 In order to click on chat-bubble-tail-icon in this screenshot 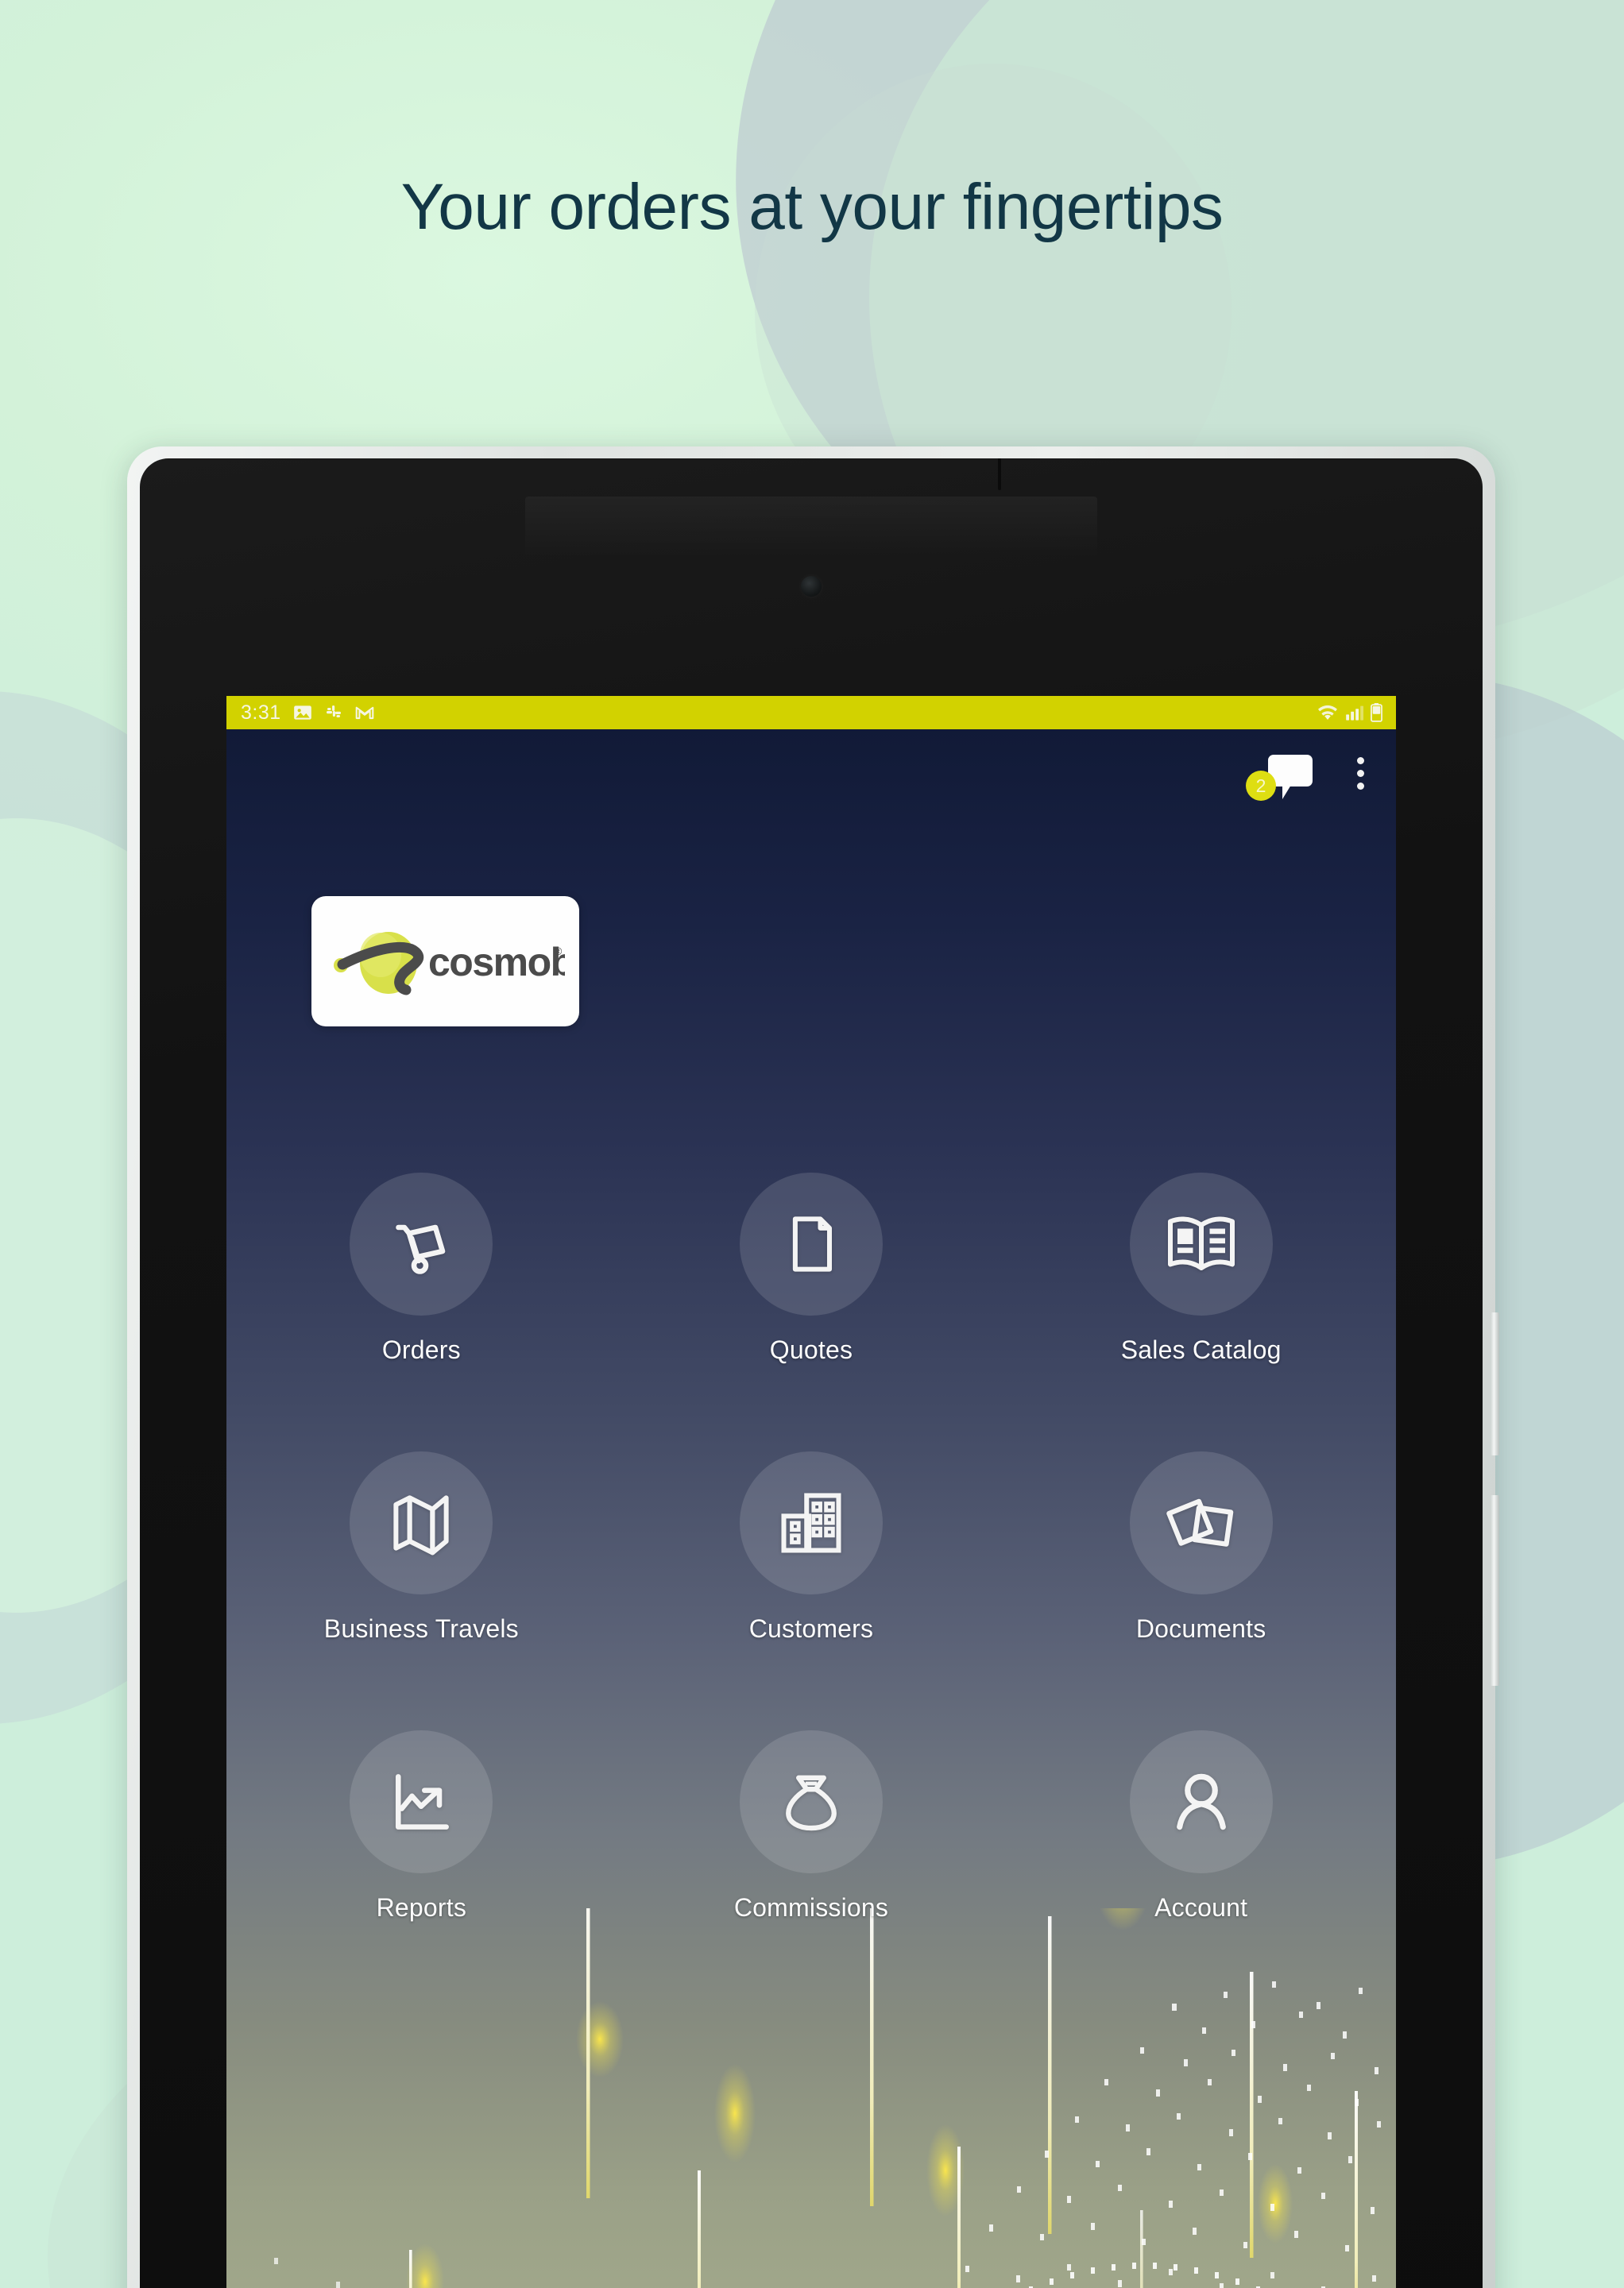, I will do `click(1286, 792)`.